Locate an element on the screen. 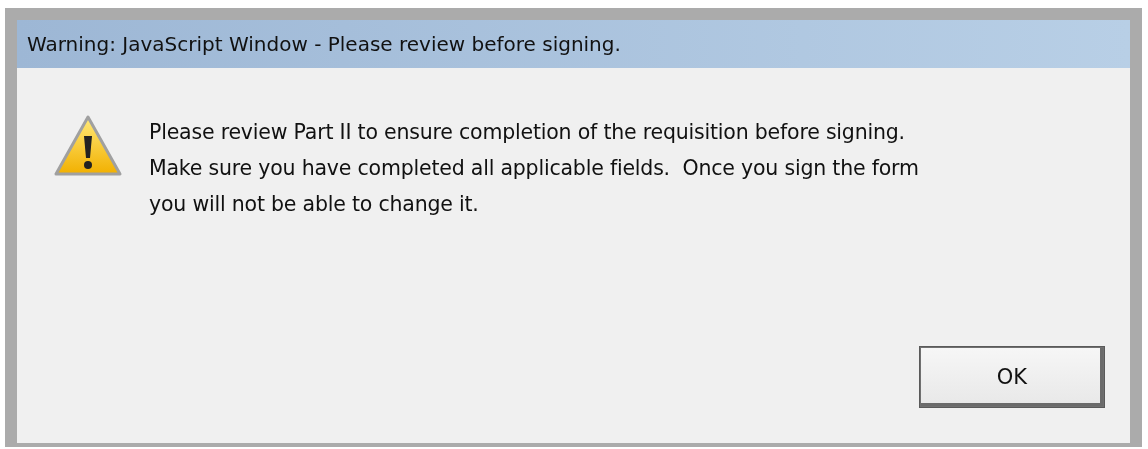 The width and height of the screenshot is (1148, 449). warning-message: Please review Part II to ensure completion of the requisition before signing. Make sure you have completed all applicable fields. Once you sign the form you will not be able to change it. is located at coordinates (534, 168).